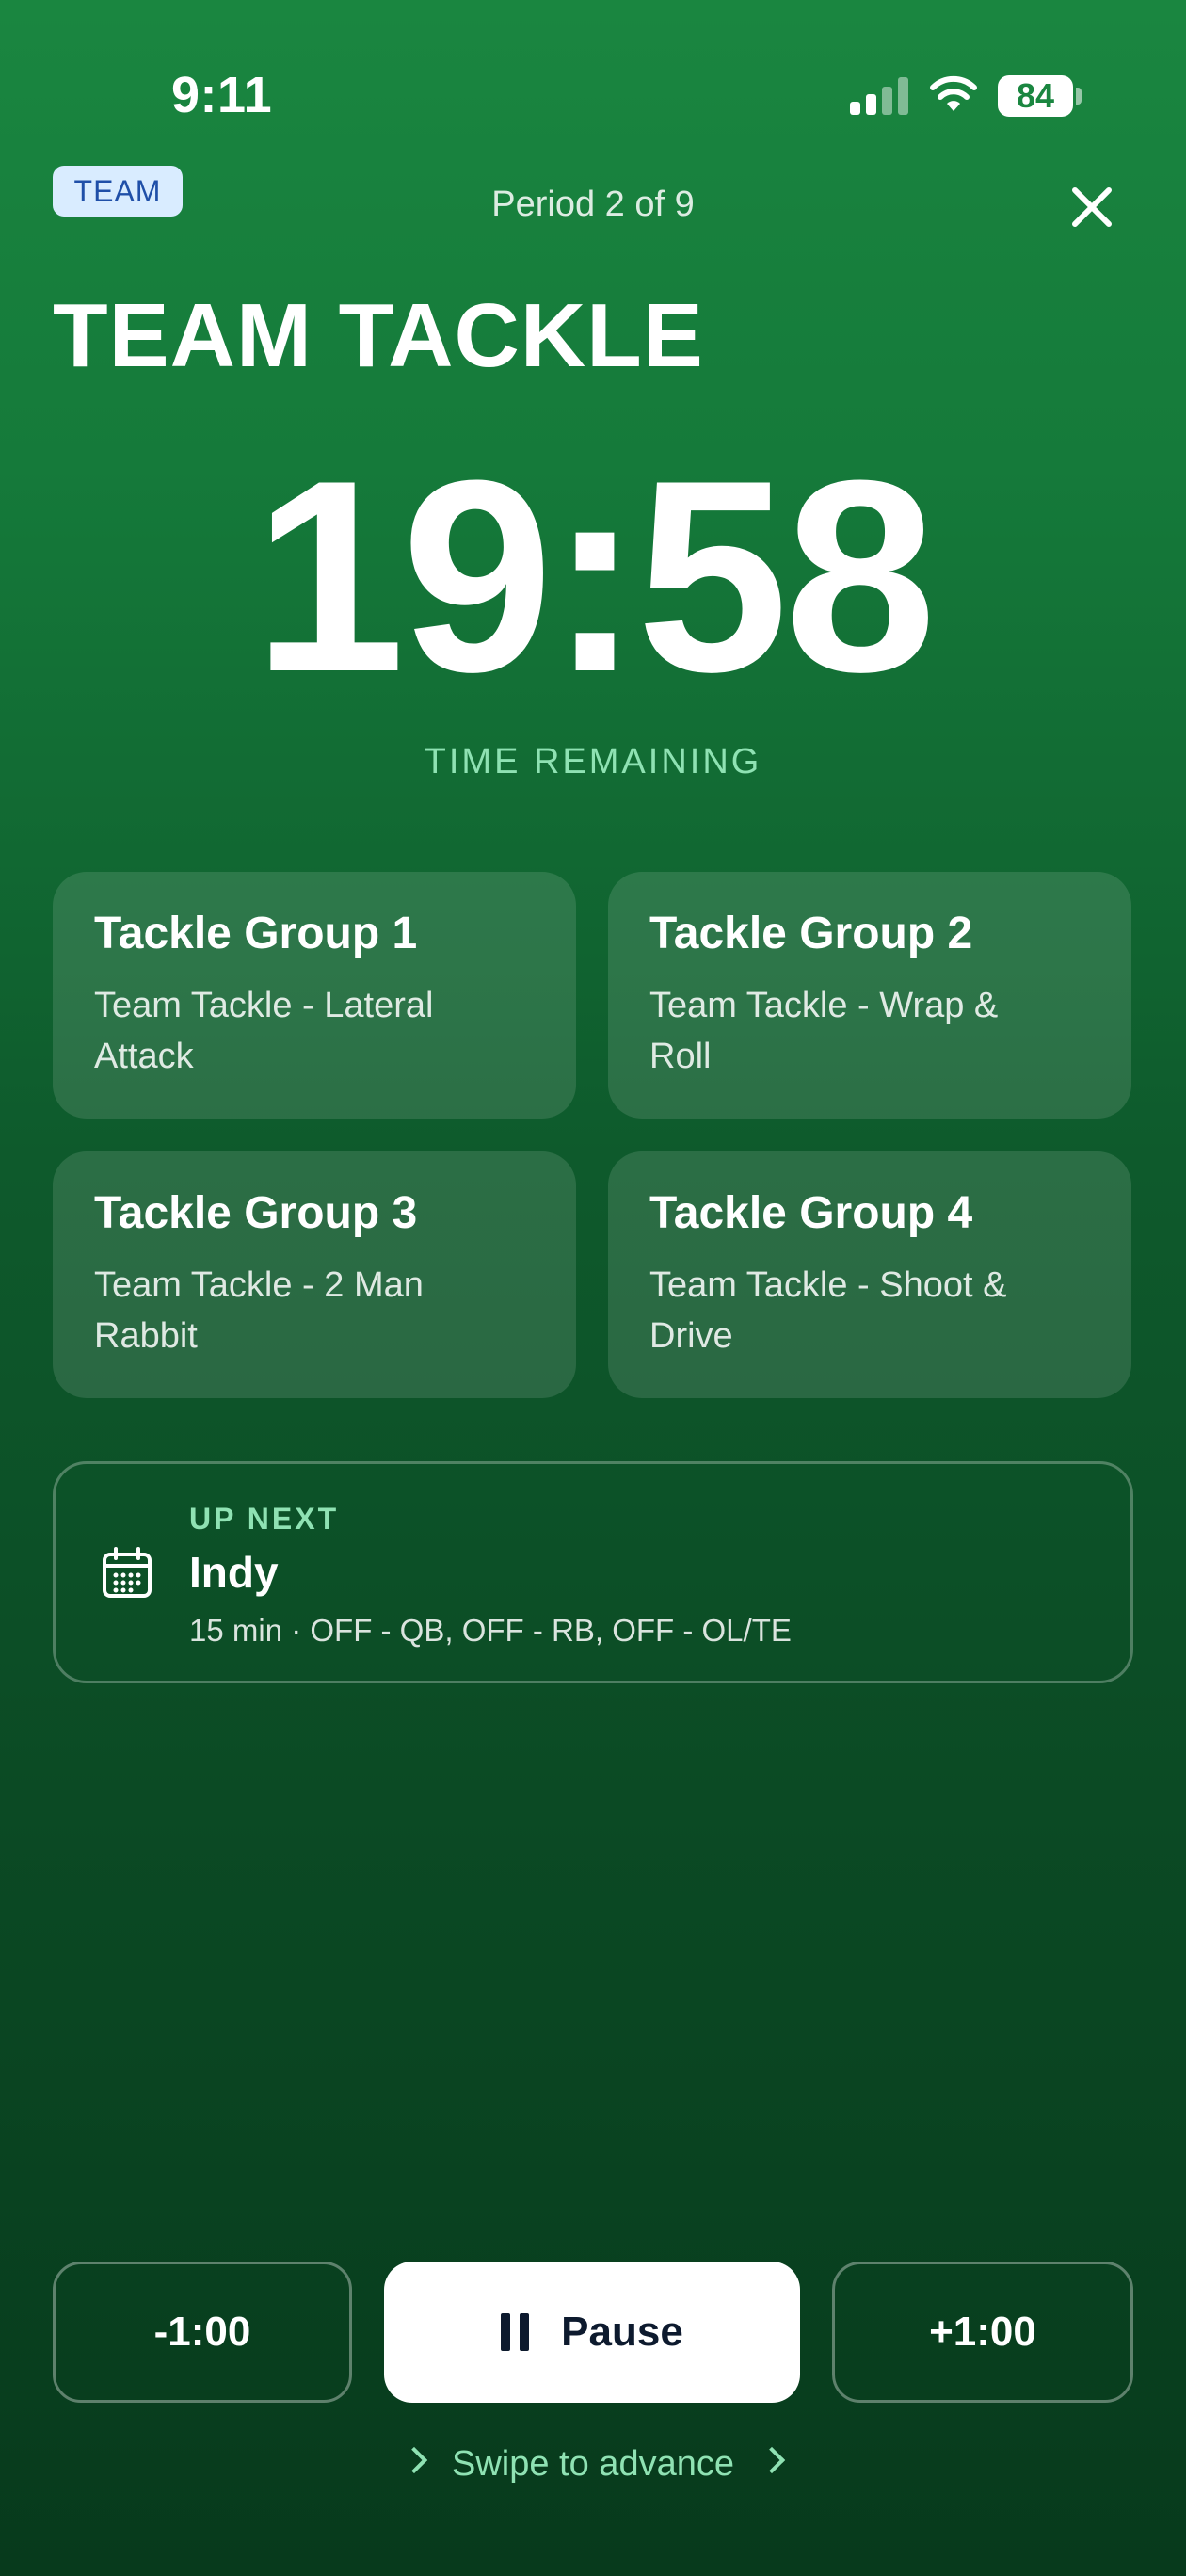 This screenshot has width=1186, height=2576. I want to click on group-name: Tackle Group 1, so click(256, 933).